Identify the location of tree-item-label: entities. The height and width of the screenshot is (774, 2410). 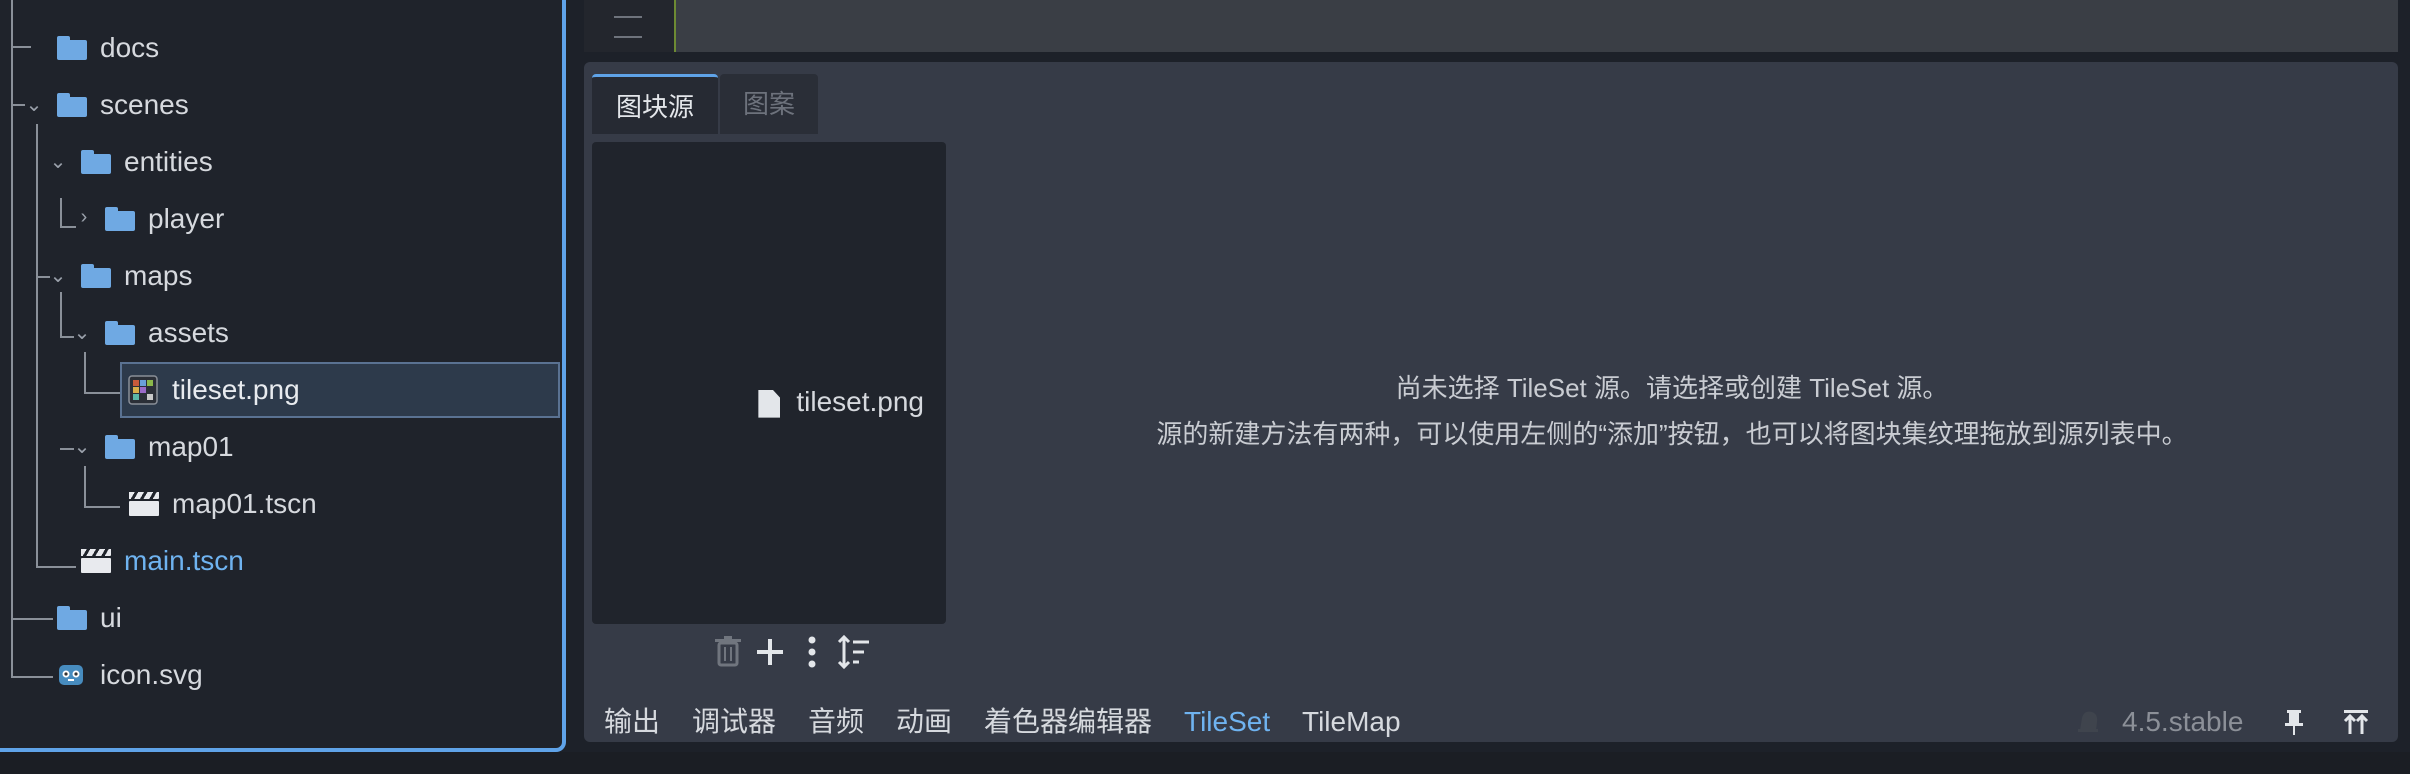
(168, 161).